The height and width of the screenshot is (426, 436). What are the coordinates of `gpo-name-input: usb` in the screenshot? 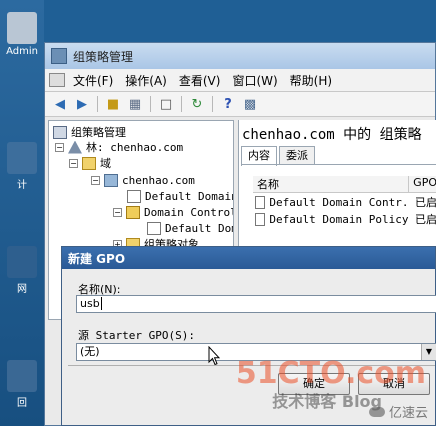 It's located at (256, 304).